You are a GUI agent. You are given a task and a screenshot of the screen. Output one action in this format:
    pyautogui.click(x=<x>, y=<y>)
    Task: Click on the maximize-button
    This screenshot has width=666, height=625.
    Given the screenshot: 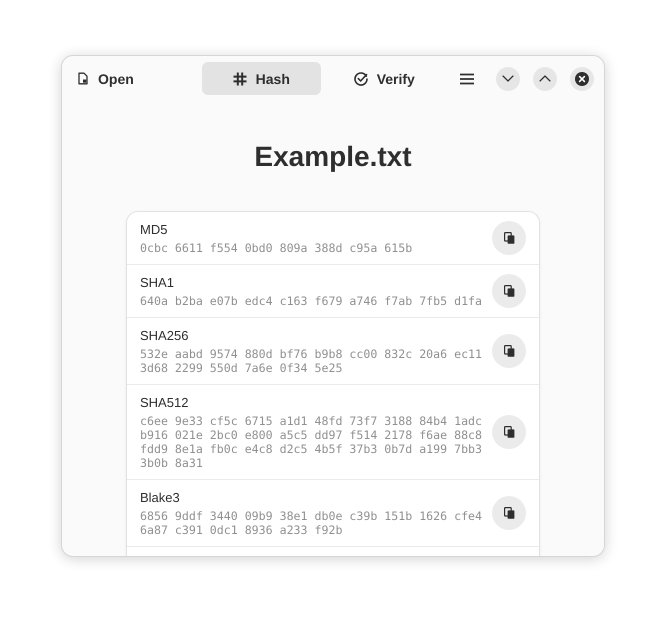 What is the action you would take?
    pyautogui.click(x=545, y=78)
    